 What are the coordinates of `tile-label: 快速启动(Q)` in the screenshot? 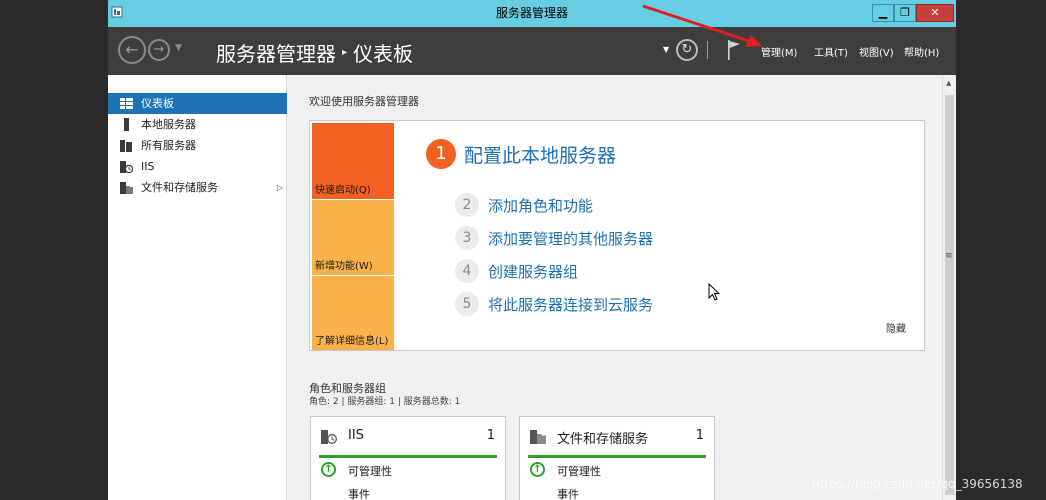 It's located at (343, 190).